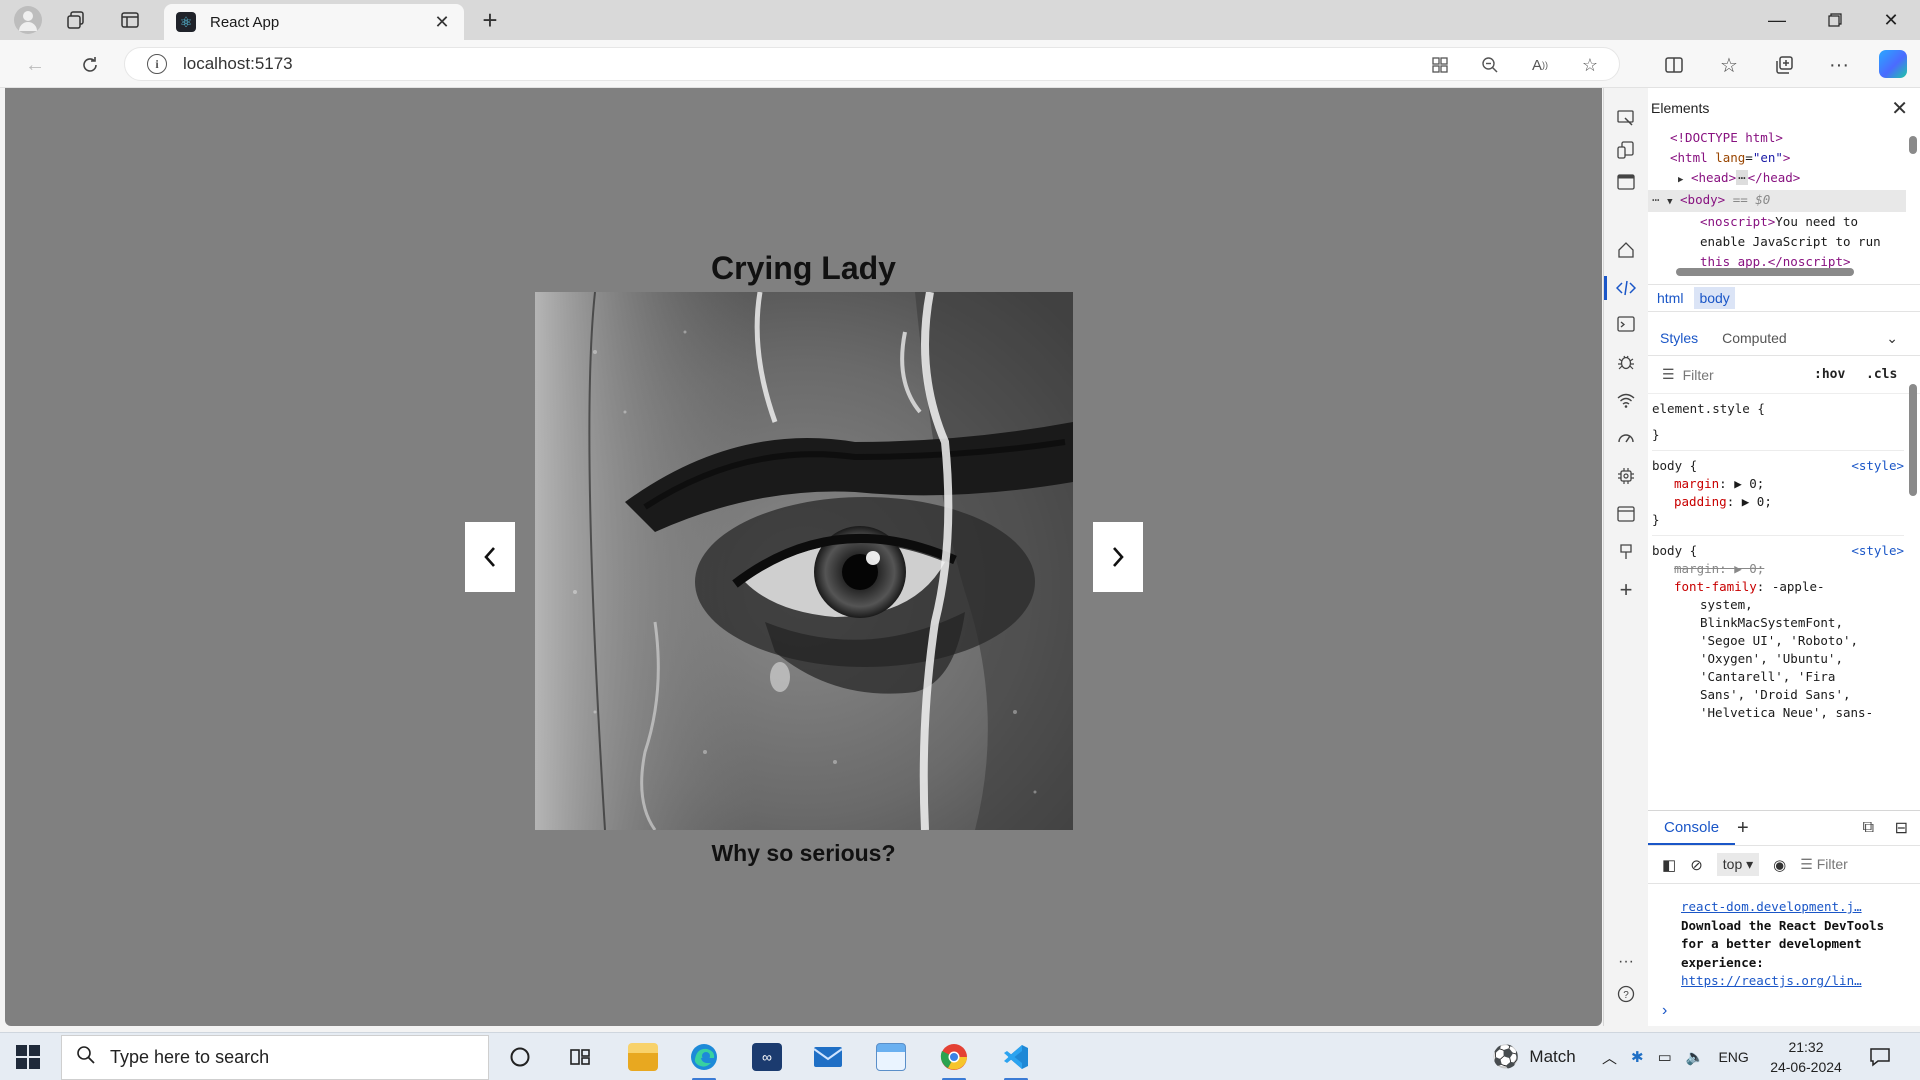 This screenshot has width=1920, height=1080. What do you see at coordinates (1824, 864) in the screenshot?
I see `console-filter-input: ☰ Filter` at bounding box center [1824, 864].